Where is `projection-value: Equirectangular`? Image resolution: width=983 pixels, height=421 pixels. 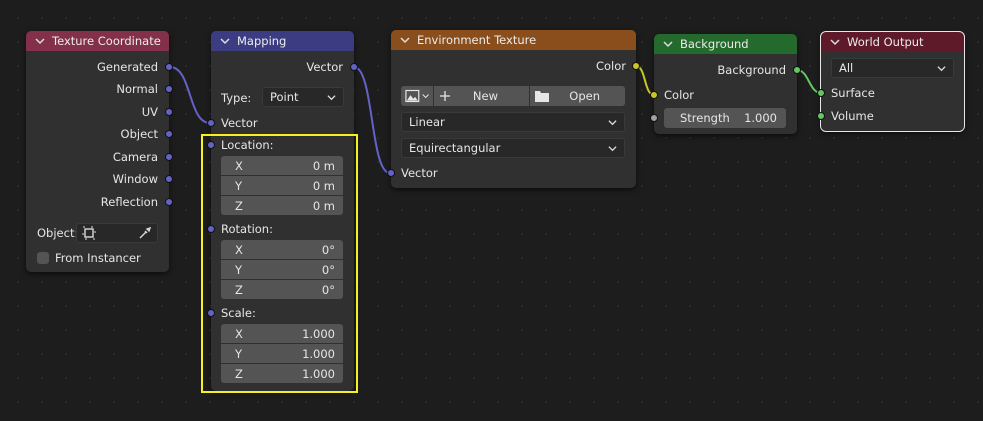
projection-value: Equirectangular is located at coordinates (455, 148).